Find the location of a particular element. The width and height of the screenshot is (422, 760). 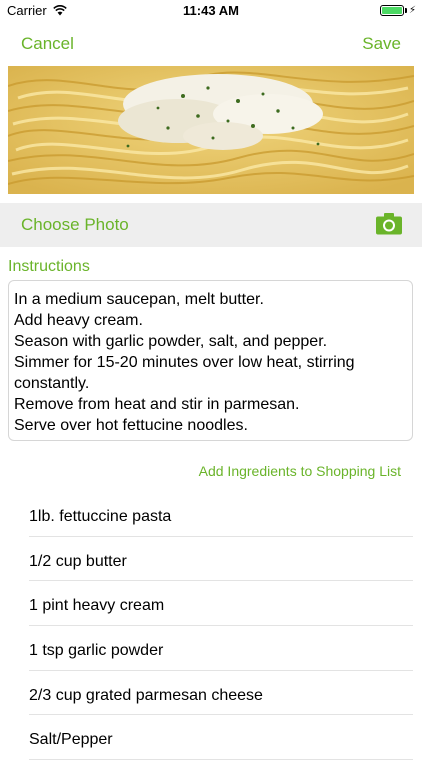

battery-fill is located at coordinates (391, 10).